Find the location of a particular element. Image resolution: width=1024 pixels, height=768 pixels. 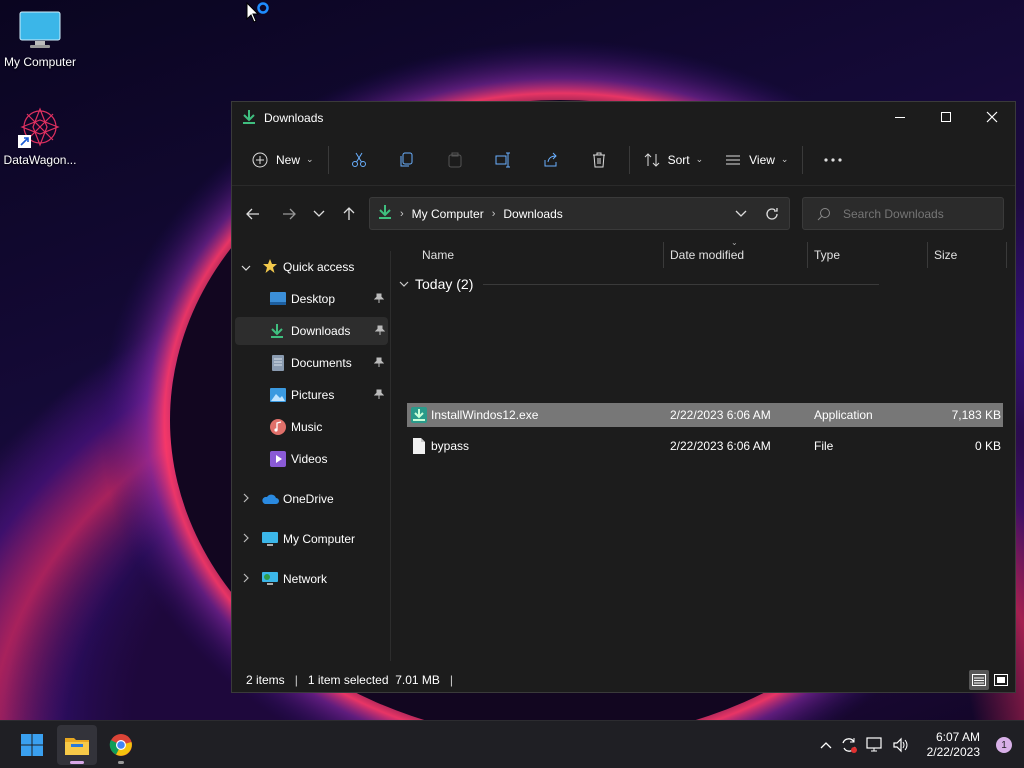

sidebar-item-my-computer: My Computer is located at coordinates (311, 539).